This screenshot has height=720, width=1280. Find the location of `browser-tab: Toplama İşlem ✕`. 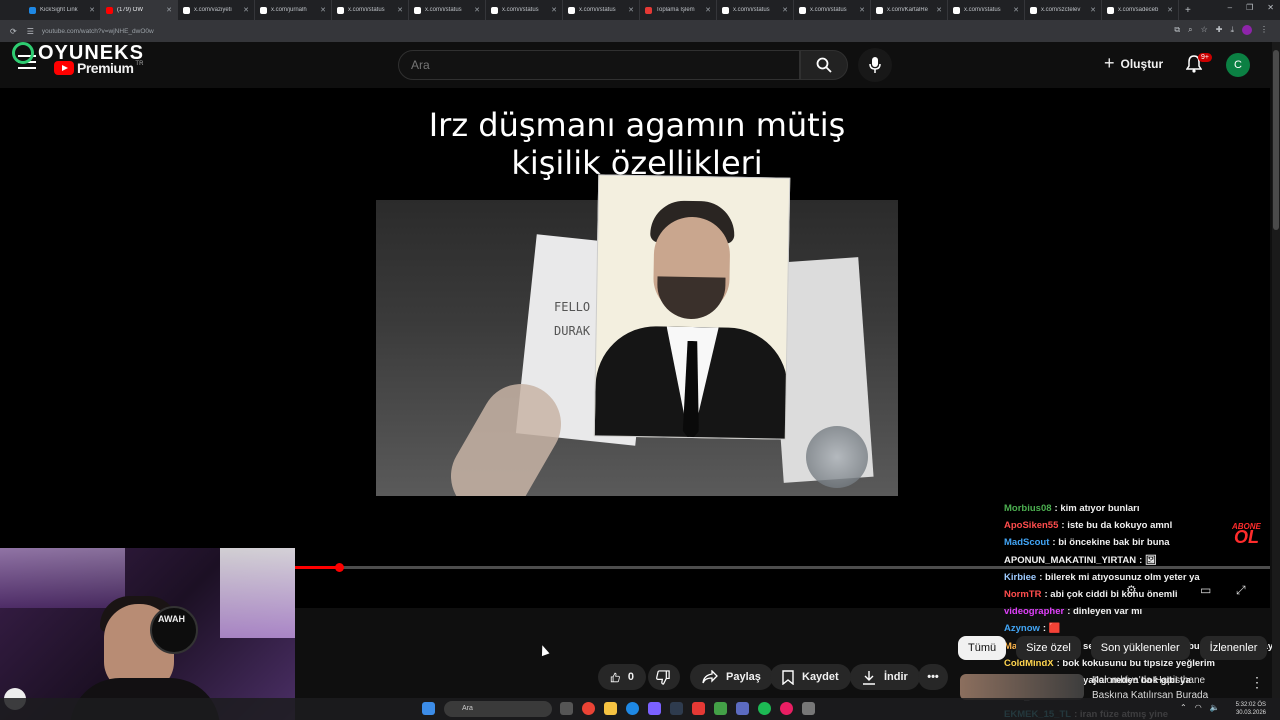

browser-tab: Toplama İşlem ✕ is located at coordinates (678, 10).